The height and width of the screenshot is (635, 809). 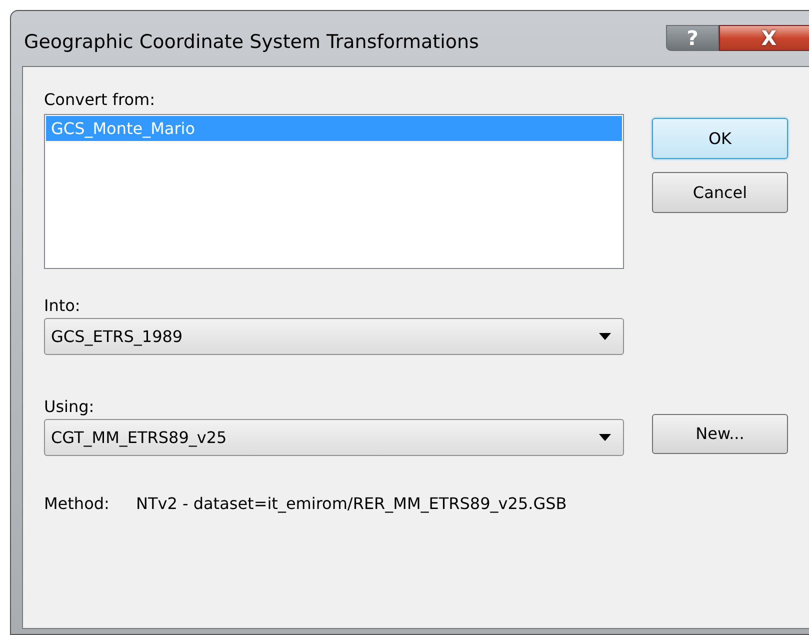 What do you see at coordinates (764, 38) in the screenshot?
I see `close-button: X` at bounding box center [764, 38].